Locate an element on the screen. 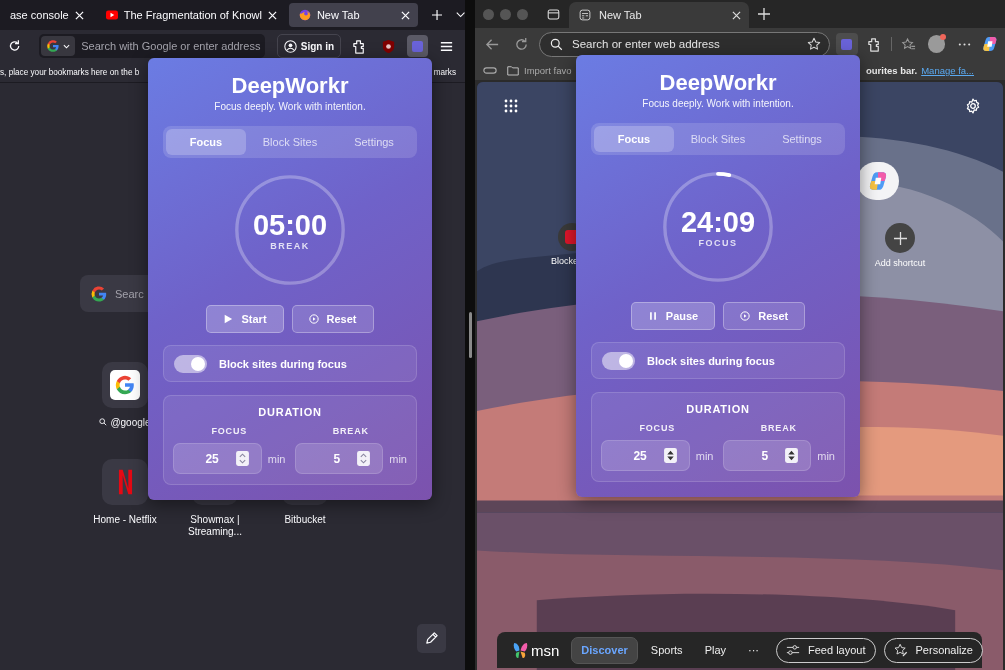 This screenshot has height=670, width=1005. feed-tab: Discover is located at coordinates (604, 650).